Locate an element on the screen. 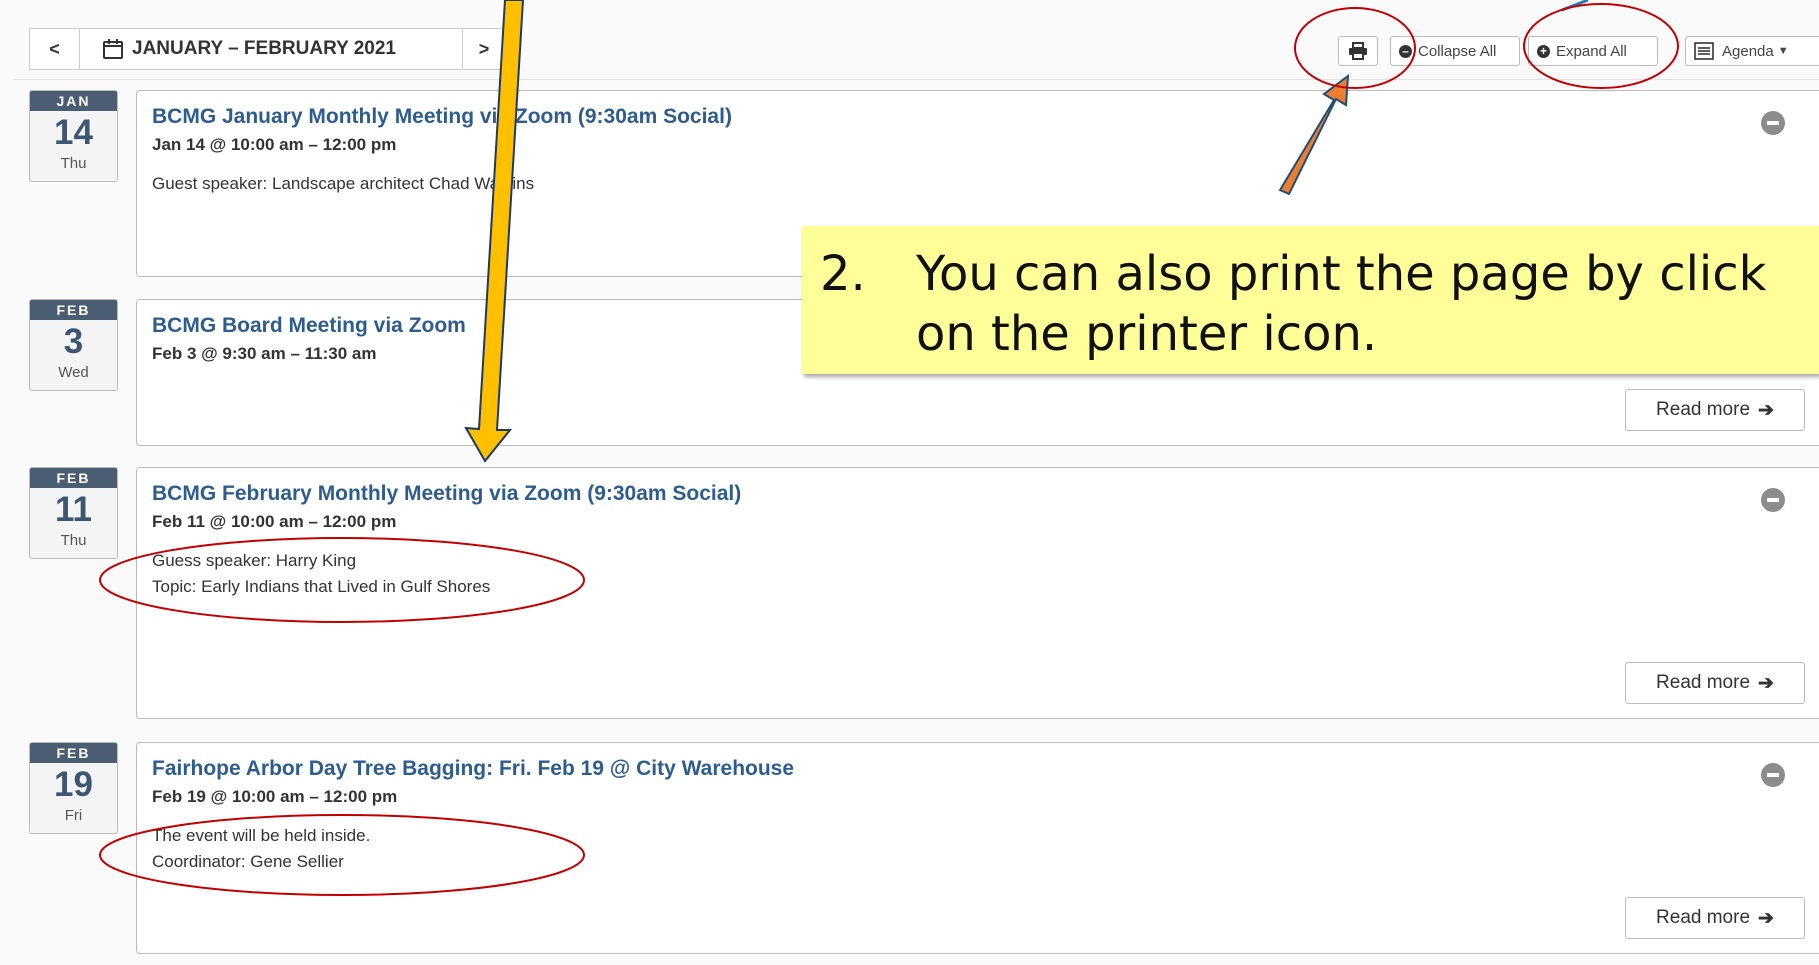  toolbar-divider is located at coordinates (916, 79).